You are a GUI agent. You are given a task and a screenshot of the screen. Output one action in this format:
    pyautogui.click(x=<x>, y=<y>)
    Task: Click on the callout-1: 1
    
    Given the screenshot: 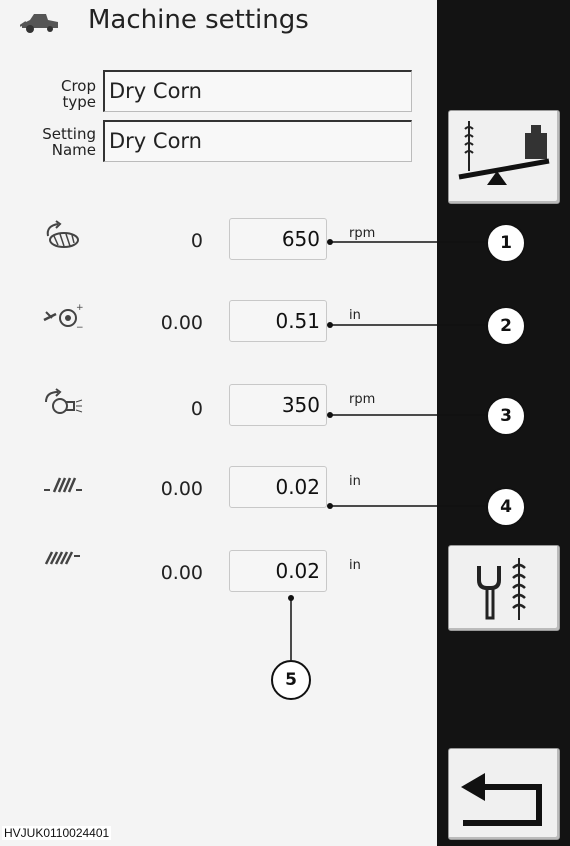 What is the action you would take?
    pyautogui.click(x=506, y=243)
    